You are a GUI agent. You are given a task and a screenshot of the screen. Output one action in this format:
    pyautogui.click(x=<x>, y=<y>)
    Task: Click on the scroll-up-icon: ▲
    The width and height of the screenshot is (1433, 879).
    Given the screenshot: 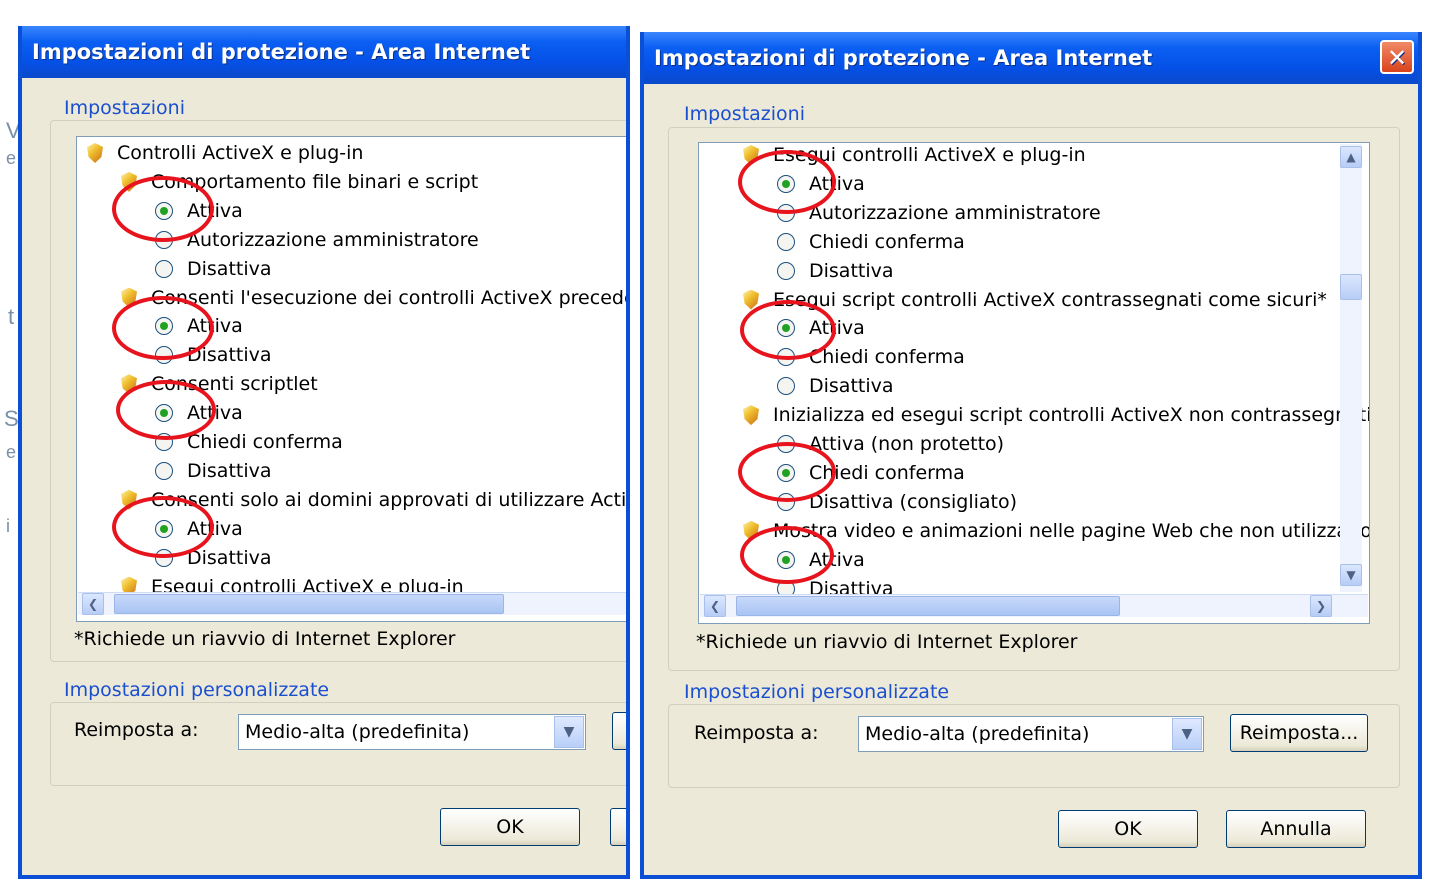 What is the action you would take?
    pyautogui.click(x=1351, y=157)
    